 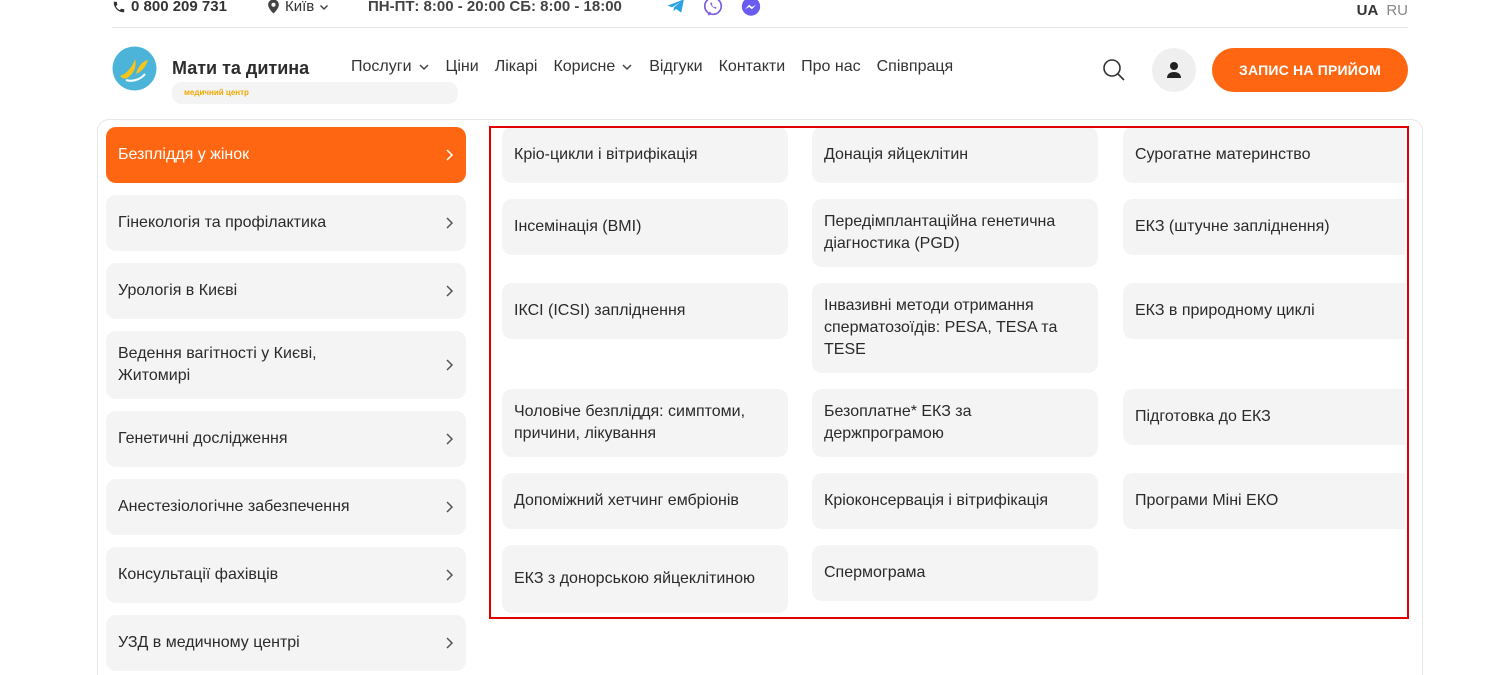 What do you see at coordinates (675, 67) in the screenshot?
I see `nav-reviews: Відгуки` at bounding box center [675, 67].